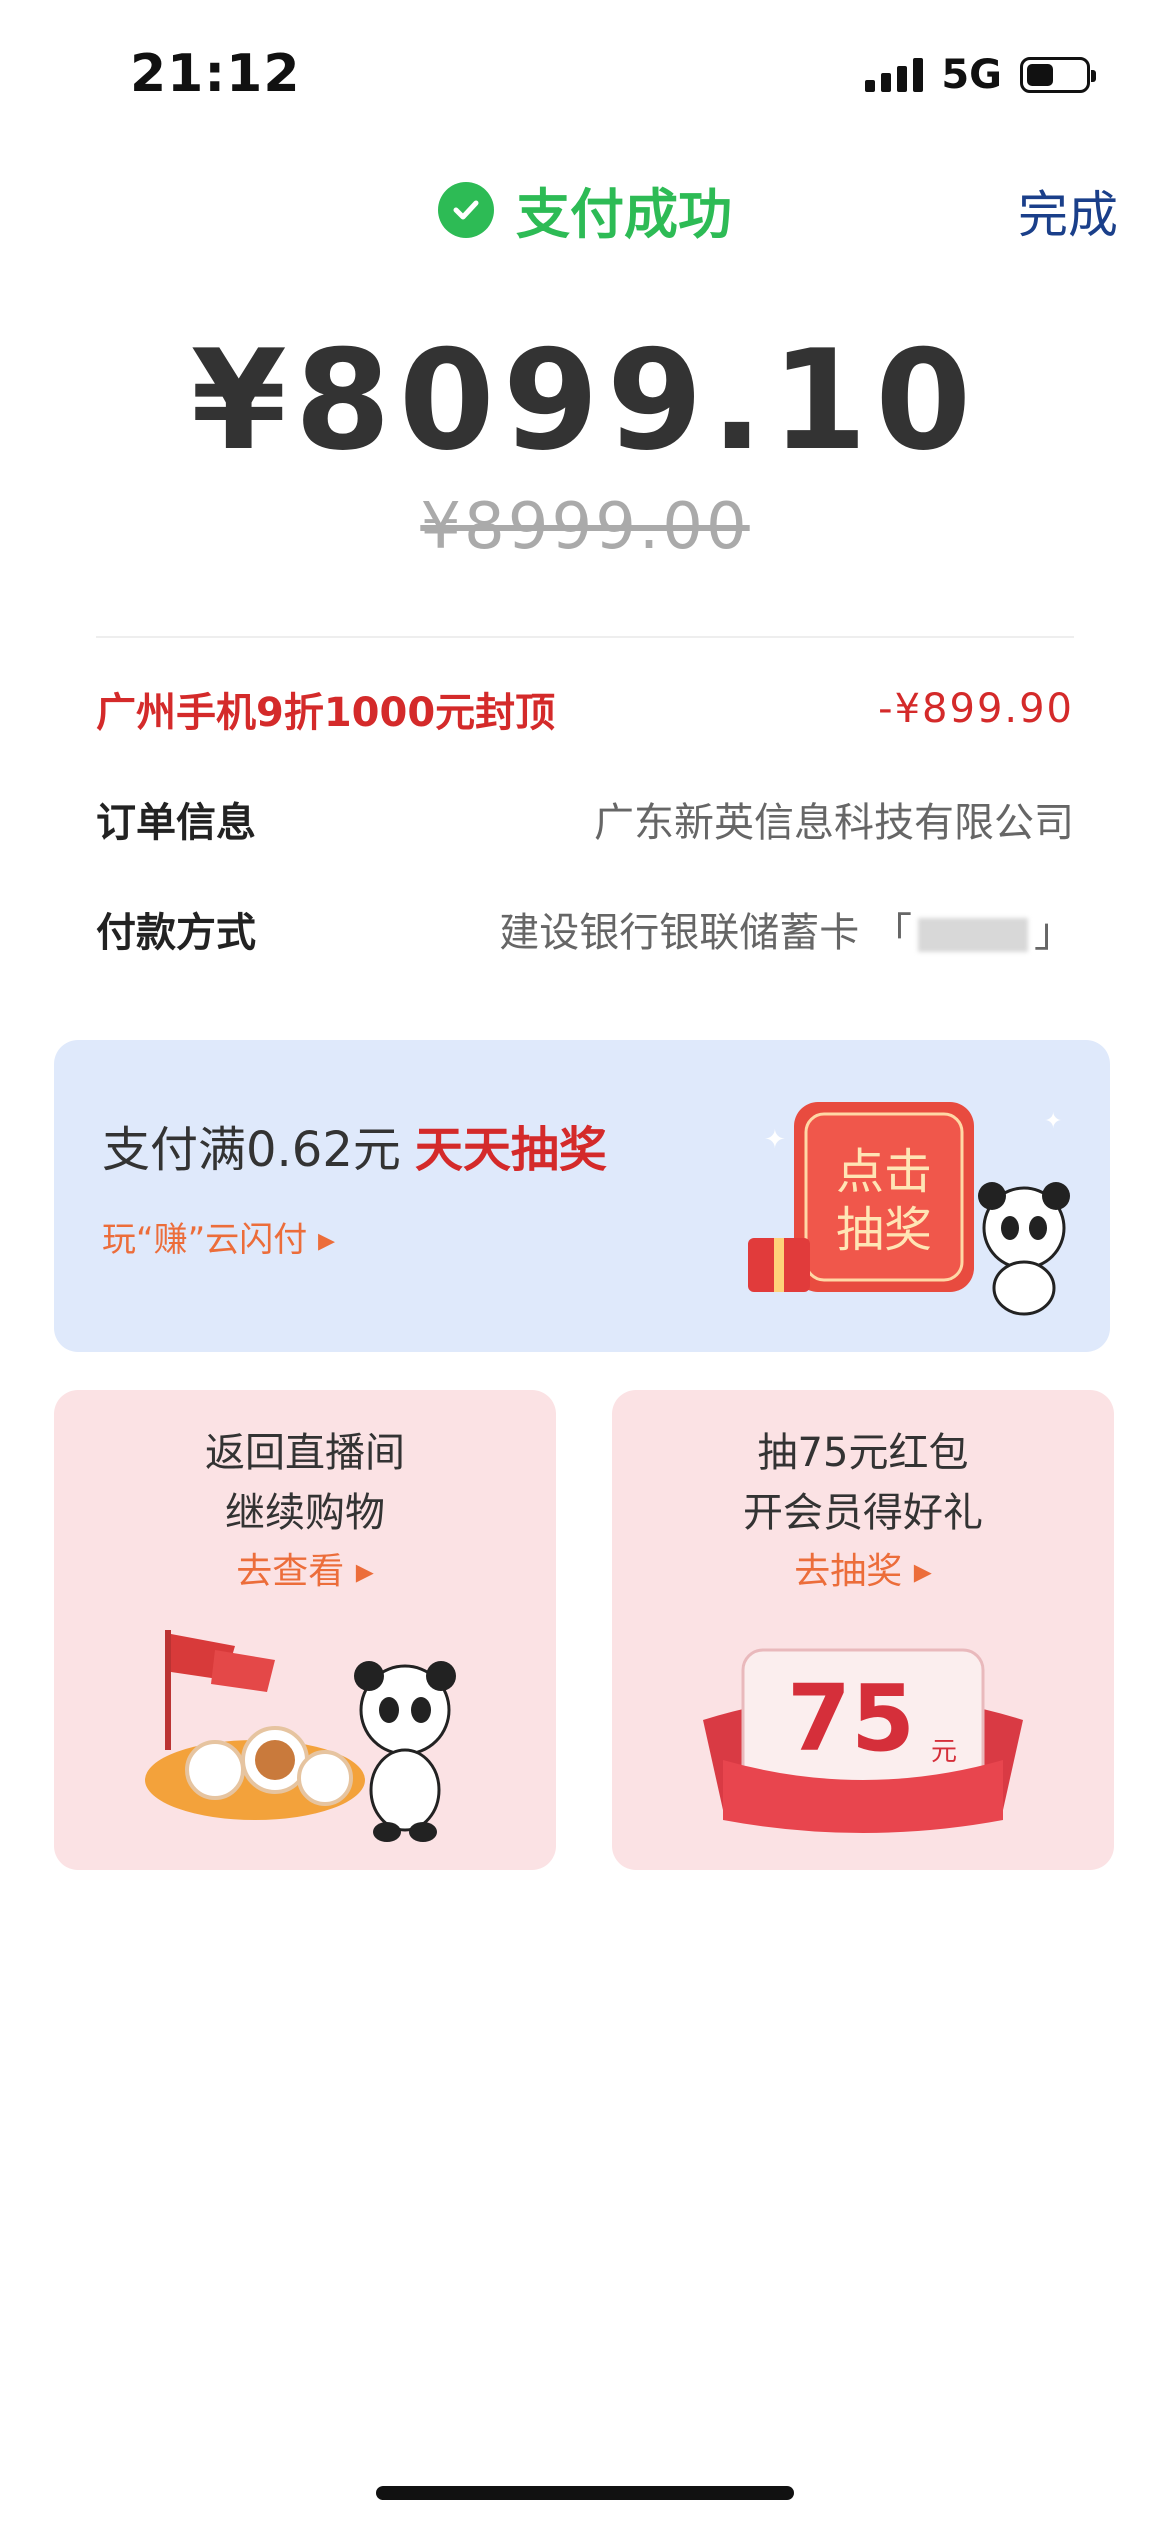 The image size is (1170, 2532). I want to click on home-indicator, so click(585, 2493).